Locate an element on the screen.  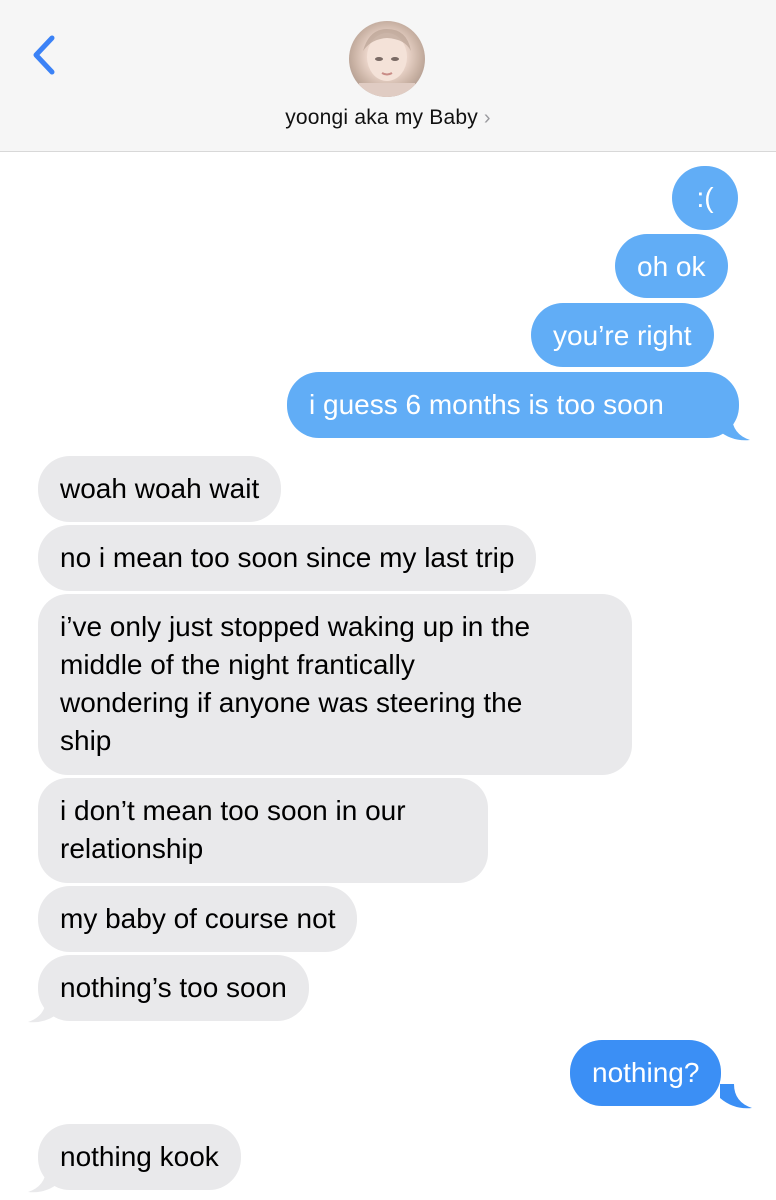
sent-message: nothing? is located at coordinates (646, 1073).